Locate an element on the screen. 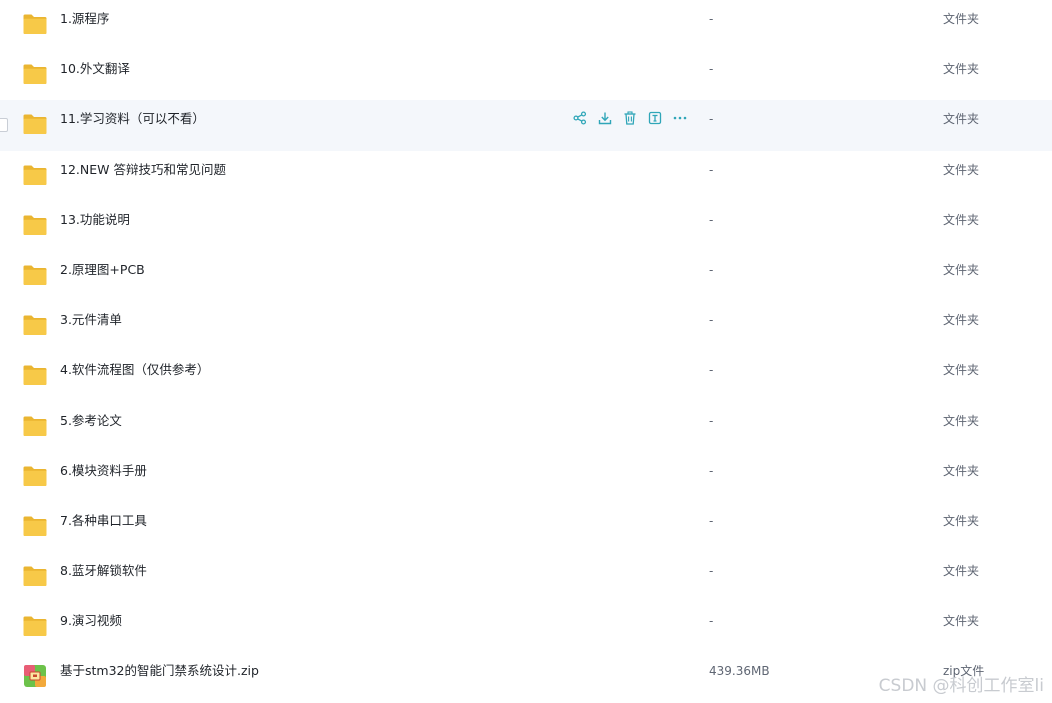  file-name: 7.各种串口工具 is located at coordinates (103, 527).